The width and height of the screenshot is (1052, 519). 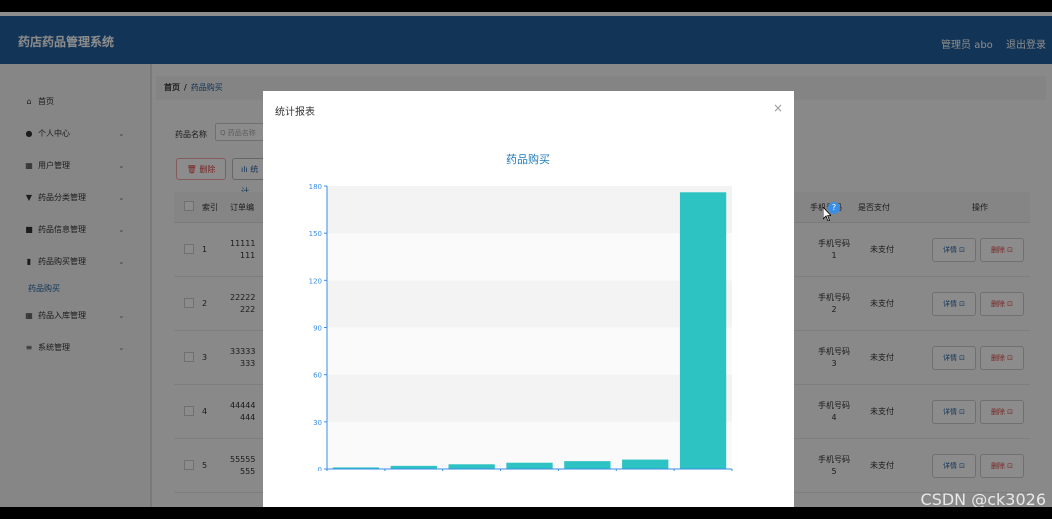 What do you see at coordinates (315, 281) in the screenshot?
I see `y-tick-label: 120` at bounding box center [315, 281].